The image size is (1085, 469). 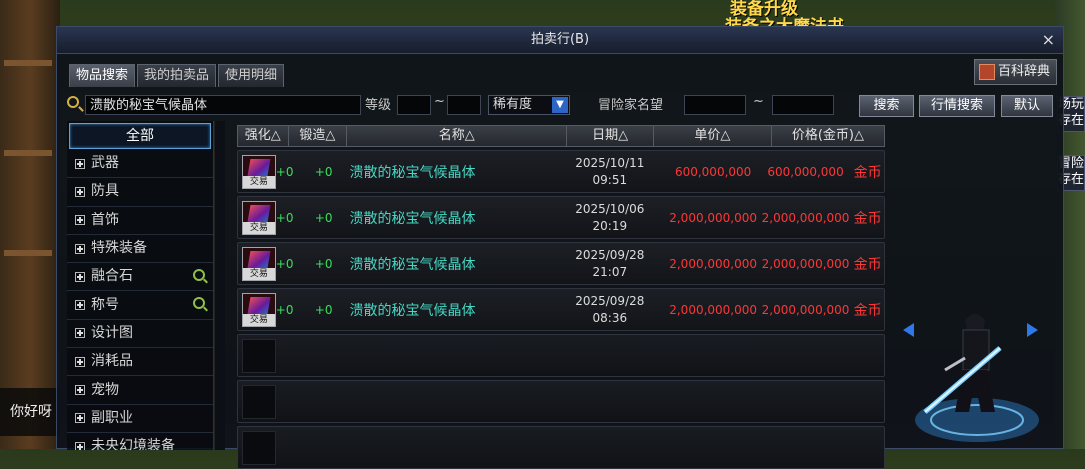 I want to click on category-armor: 防具, so click(x=140, y=192).